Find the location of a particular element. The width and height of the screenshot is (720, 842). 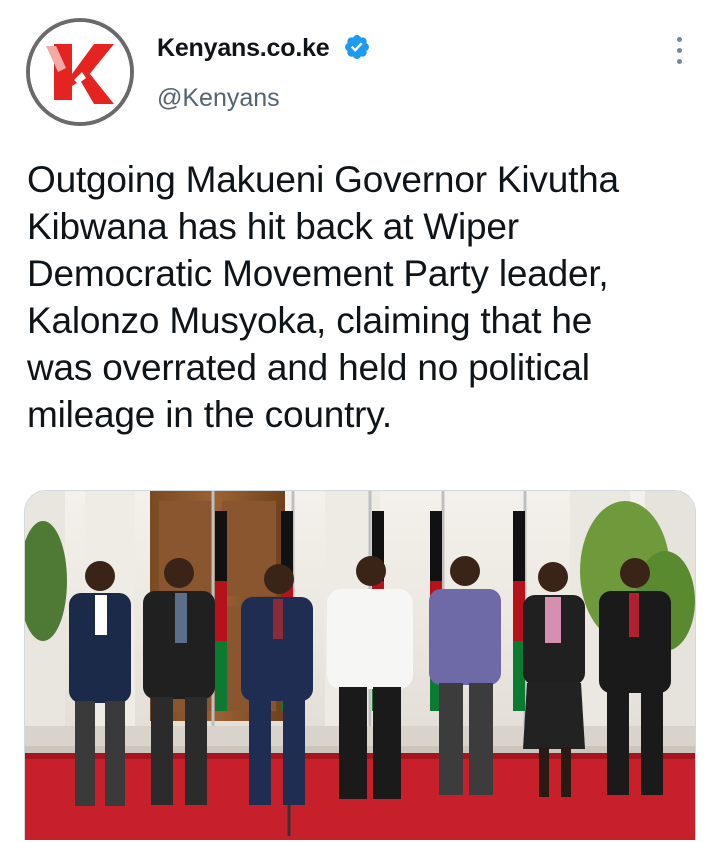

more-options-button is located at coordinates (679, 50).